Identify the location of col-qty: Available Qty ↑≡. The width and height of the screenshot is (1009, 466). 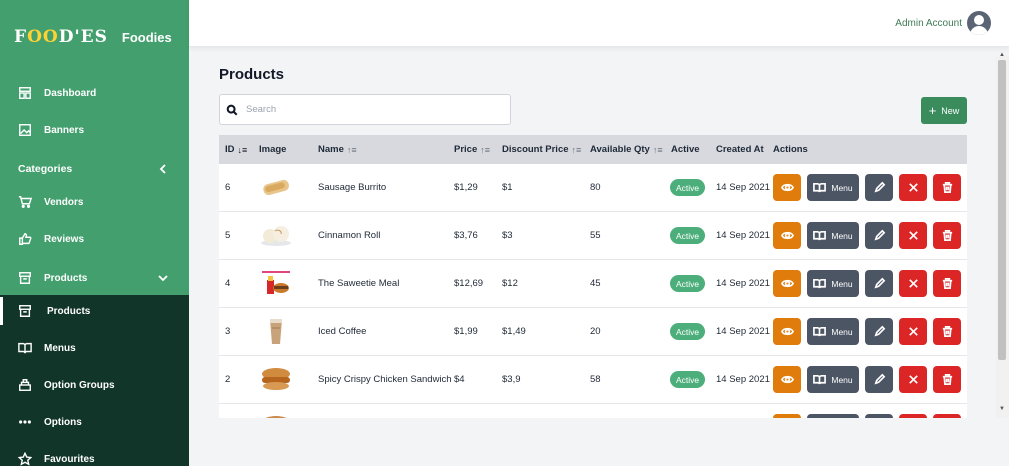
(626, 149).